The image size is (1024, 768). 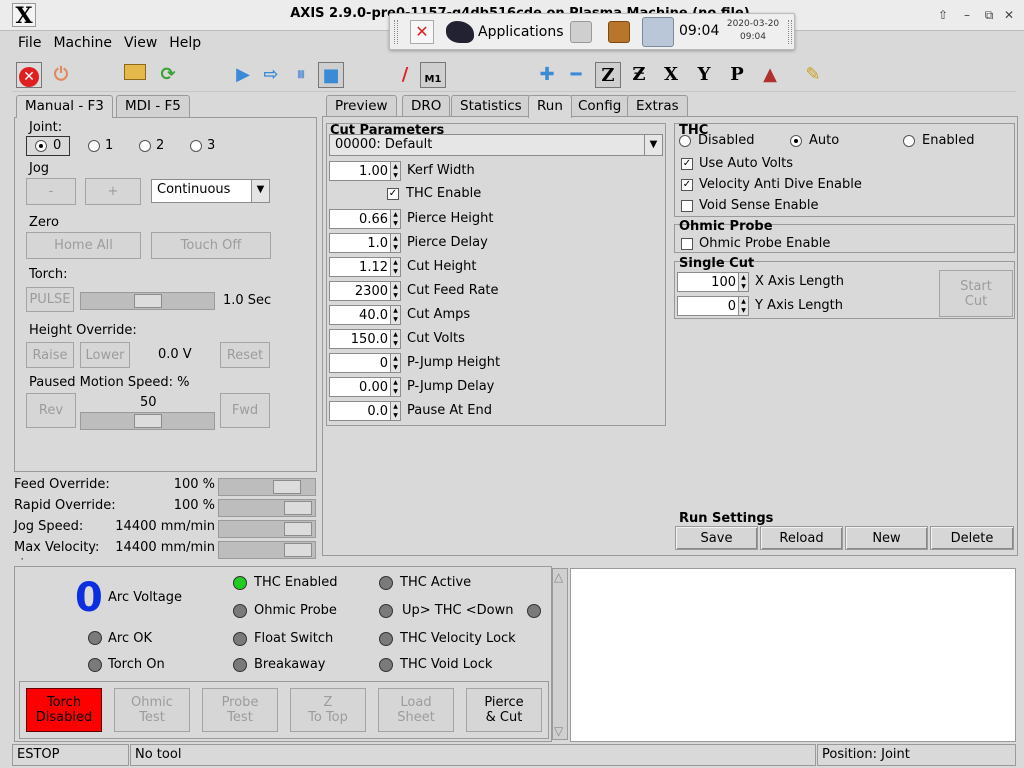 I want to click on torch-disabled-button: Torch Disabled, so click(x=64, y=710).